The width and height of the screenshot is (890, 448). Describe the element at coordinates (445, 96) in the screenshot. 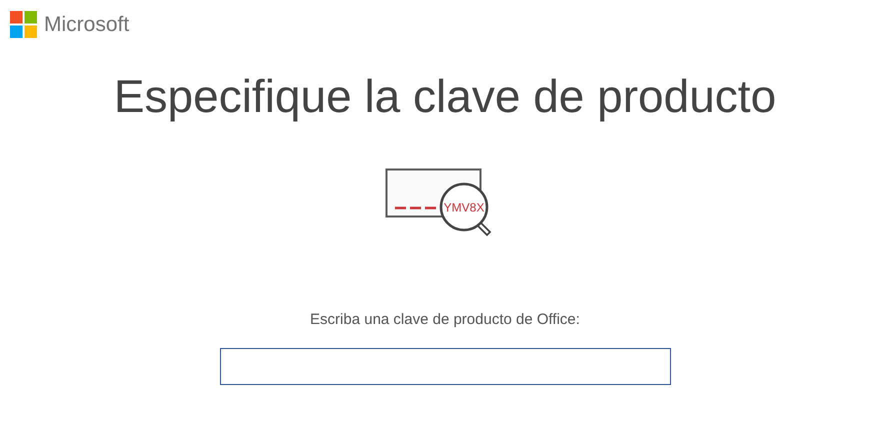

I see `page-title: Especifique la clave de producto` at that location.